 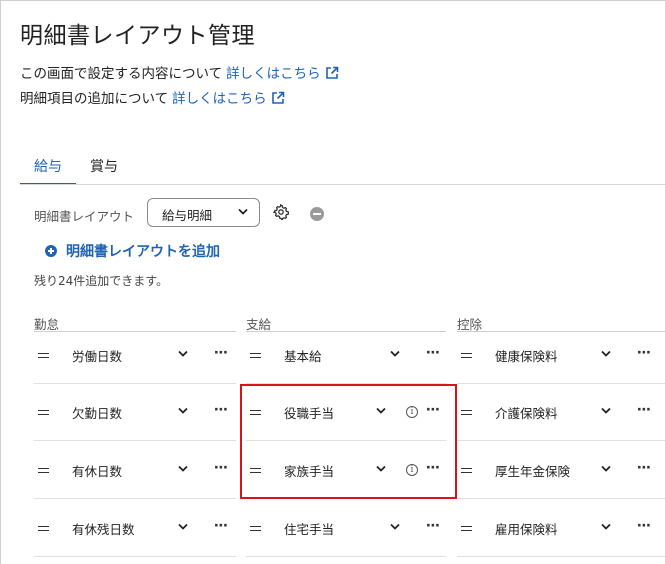 What do you see at coordinates (281, 212) in the screenshot?
I see `gear-icon` at bounding box center [281, 212].